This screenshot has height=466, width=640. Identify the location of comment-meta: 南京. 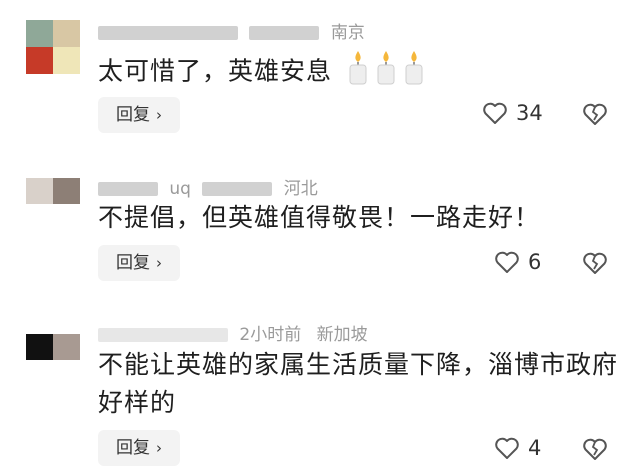
(231, 30).